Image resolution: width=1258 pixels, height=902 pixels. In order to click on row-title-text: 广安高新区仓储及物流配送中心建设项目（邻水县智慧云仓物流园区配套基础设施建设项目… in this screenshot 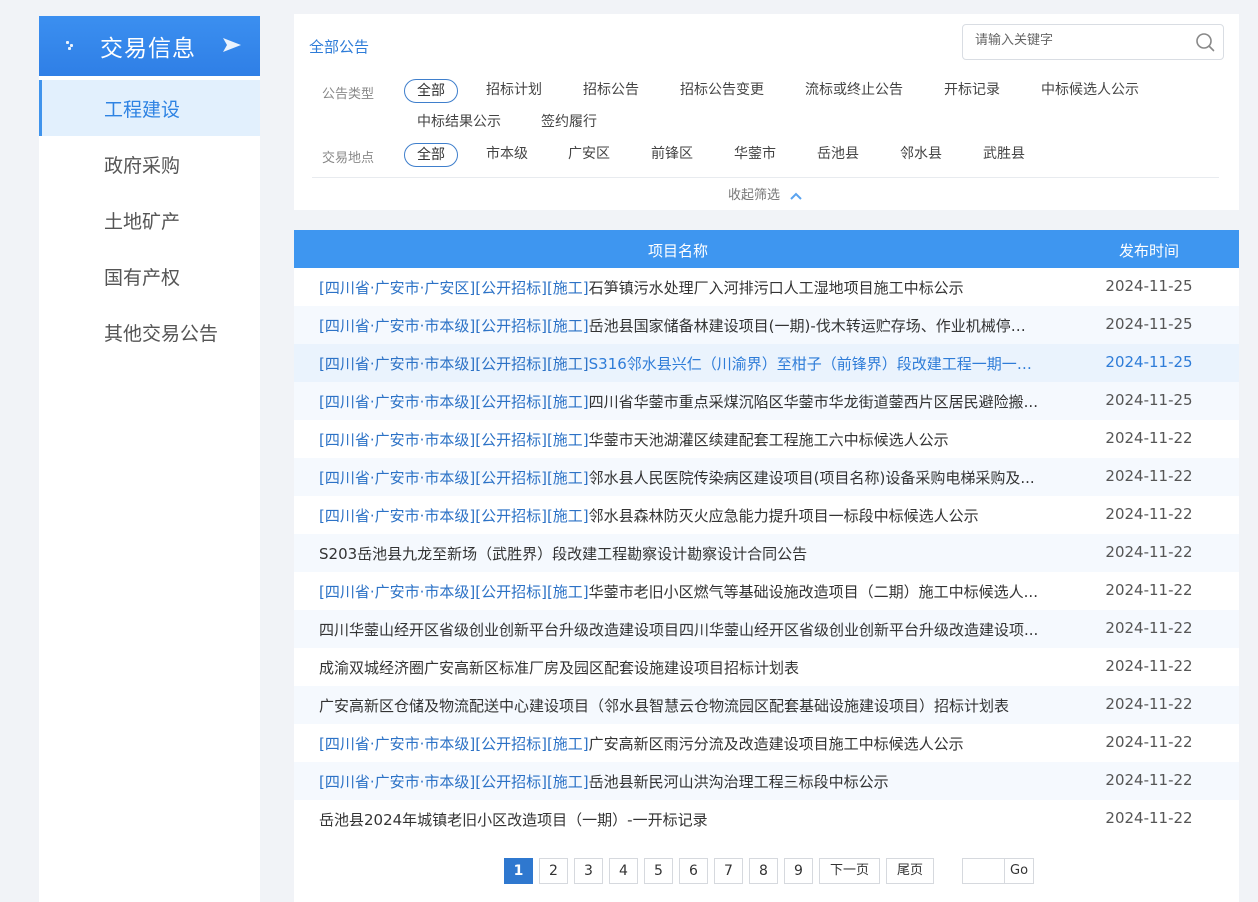, I will do `click(664, 706)`.